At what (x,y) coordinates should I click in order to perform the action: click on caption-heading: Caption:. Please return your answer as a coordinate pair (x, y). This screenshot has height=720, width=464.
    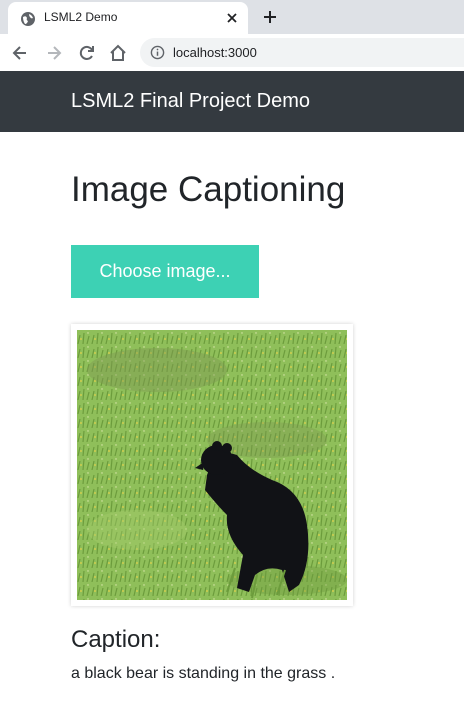
    Looking at the image, I should click on (116, 639).